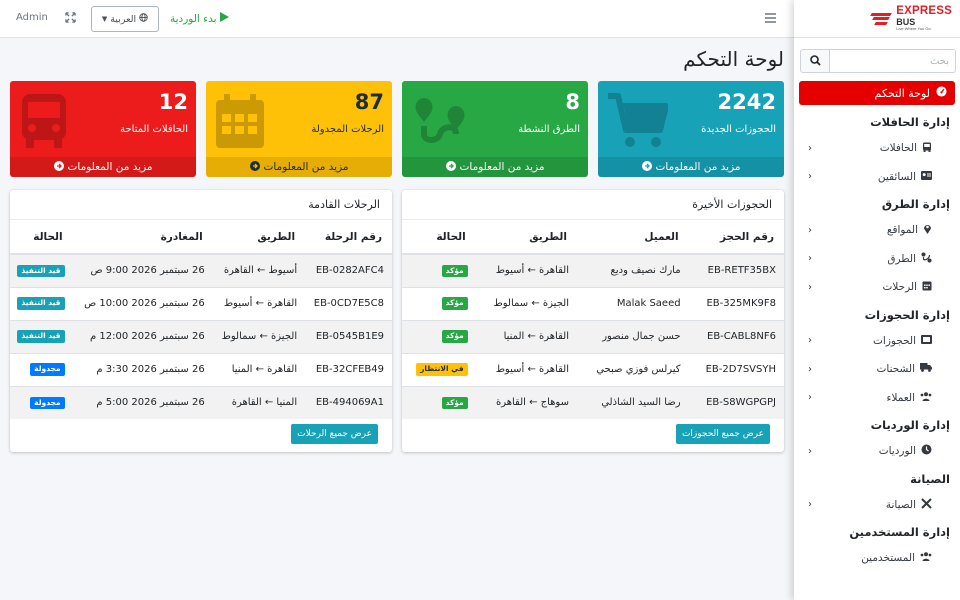  I want to click on stat-box-scheduled-trips: 87 الرحلات المجدولة مزيد من المعلومات, so click(299, 129).